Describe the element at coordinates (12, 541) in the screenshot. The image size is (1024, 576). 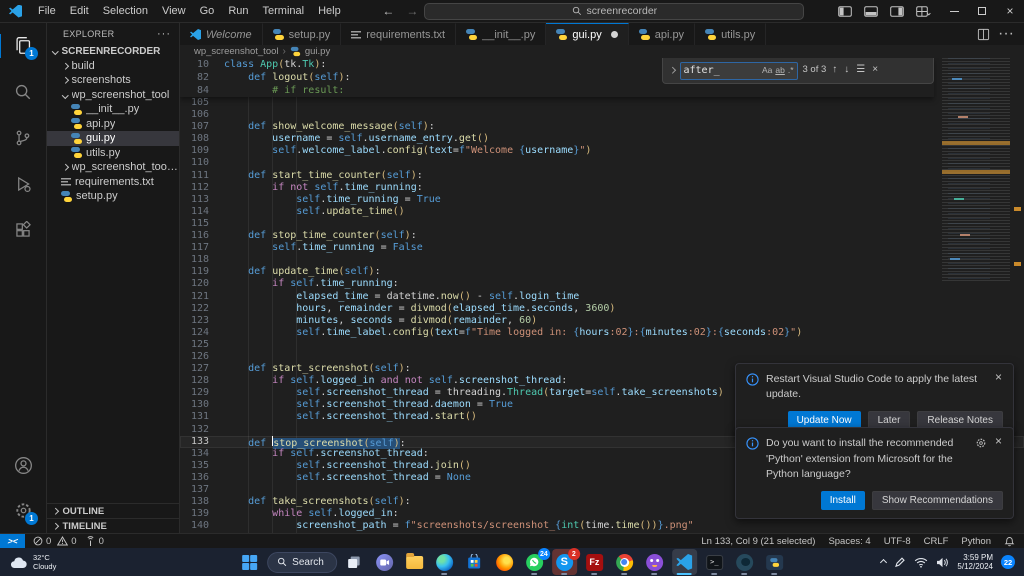
I see `remote-indicator: ><` at that location.